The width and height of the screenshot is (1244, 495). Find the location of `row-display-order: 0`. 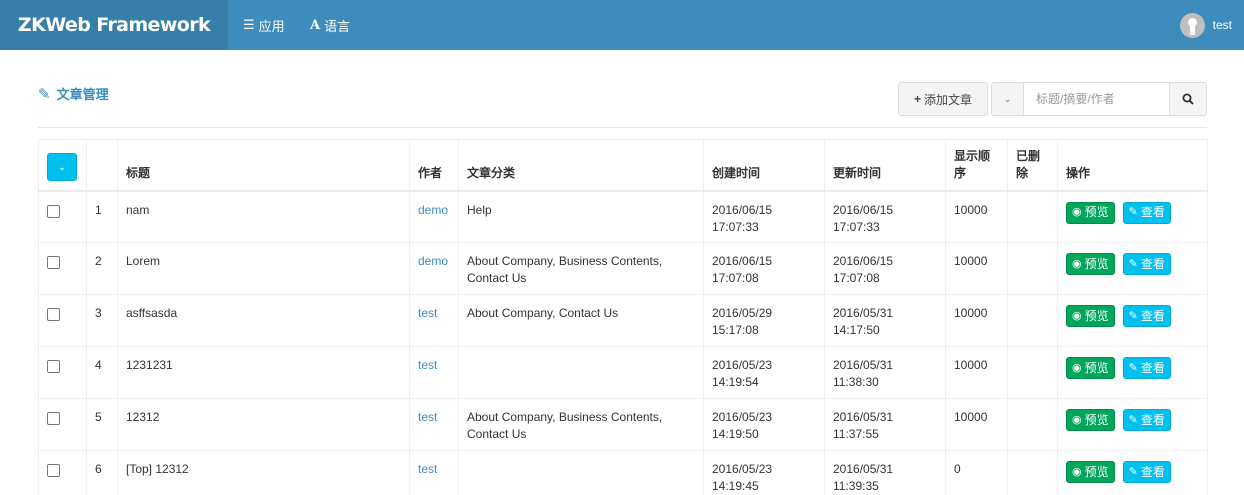

row-display-order: 0 is located at coordinates (976, 472).